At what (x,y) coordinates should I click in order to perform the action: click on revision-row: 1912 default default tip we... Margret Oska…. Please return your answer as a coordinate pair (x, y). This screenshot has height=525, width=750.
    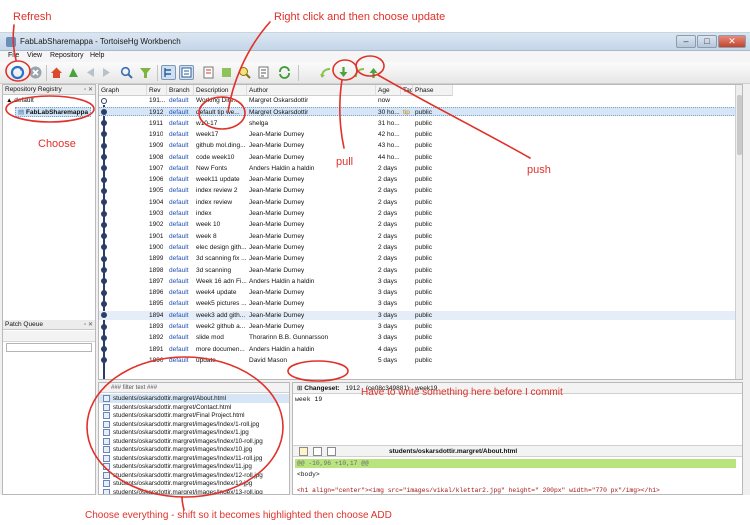
    Looking at the image, I should click on (417, 112).